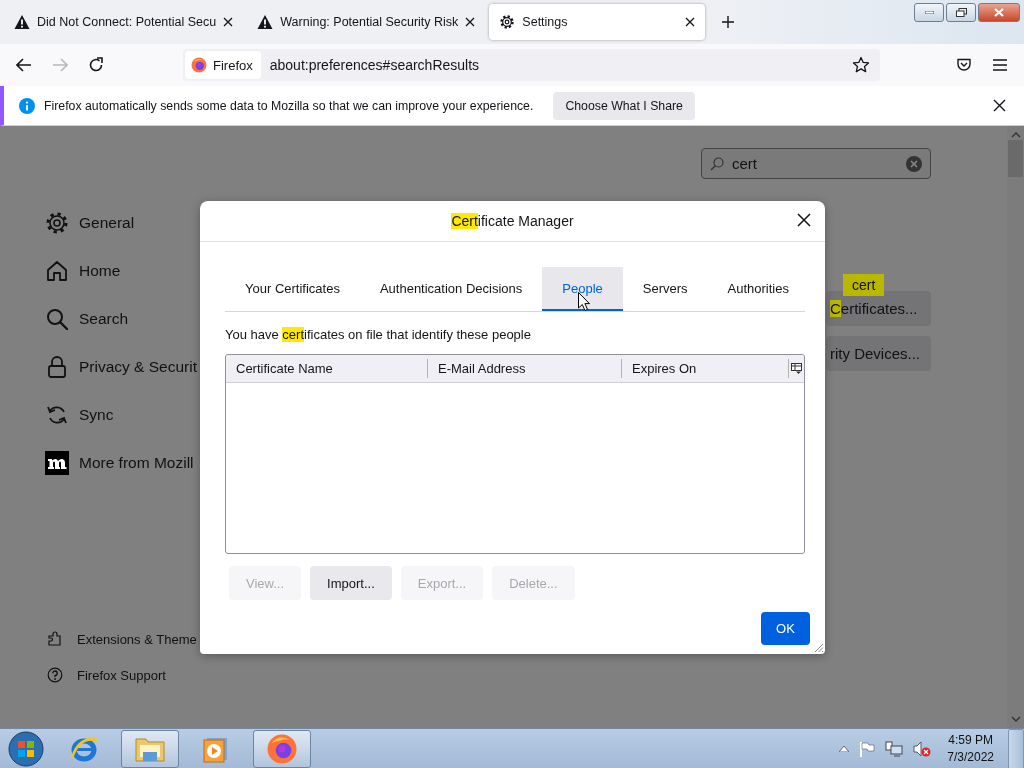 This screenshot has width=1024, height=768. I want to click on dialog-tab: Servers, so click(665, 289).